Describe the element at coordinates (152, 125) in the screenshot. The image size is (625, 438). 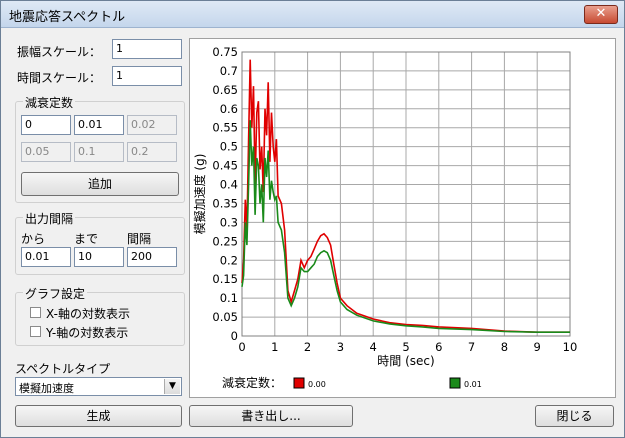
I see `damping-value-3: 0.02` at that location.